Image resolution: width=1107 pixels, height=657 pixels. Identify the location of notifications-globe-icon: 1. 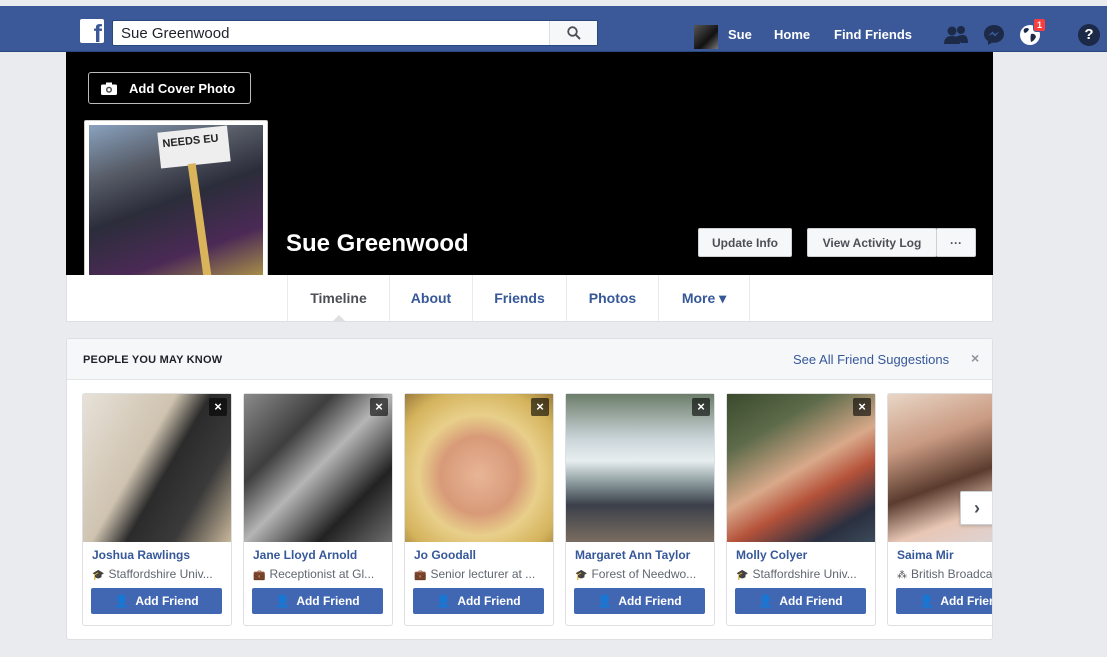
(1031, 33).